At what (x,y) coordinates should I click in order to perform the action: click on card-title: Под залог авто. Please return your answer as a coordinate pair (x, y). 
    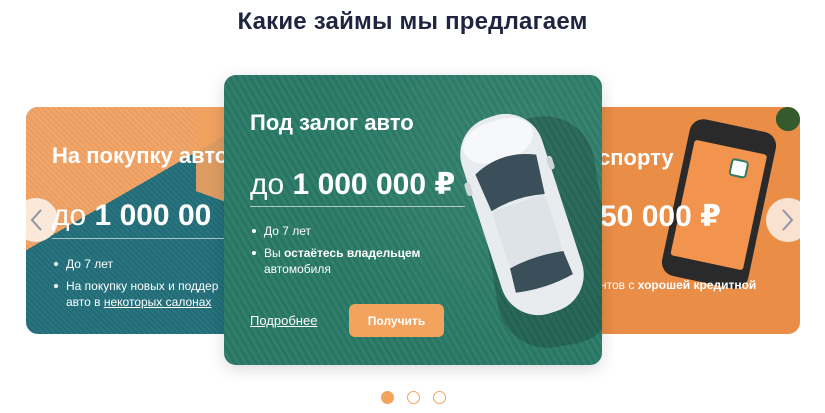
    Looking at the image, I should click on (332, 122).